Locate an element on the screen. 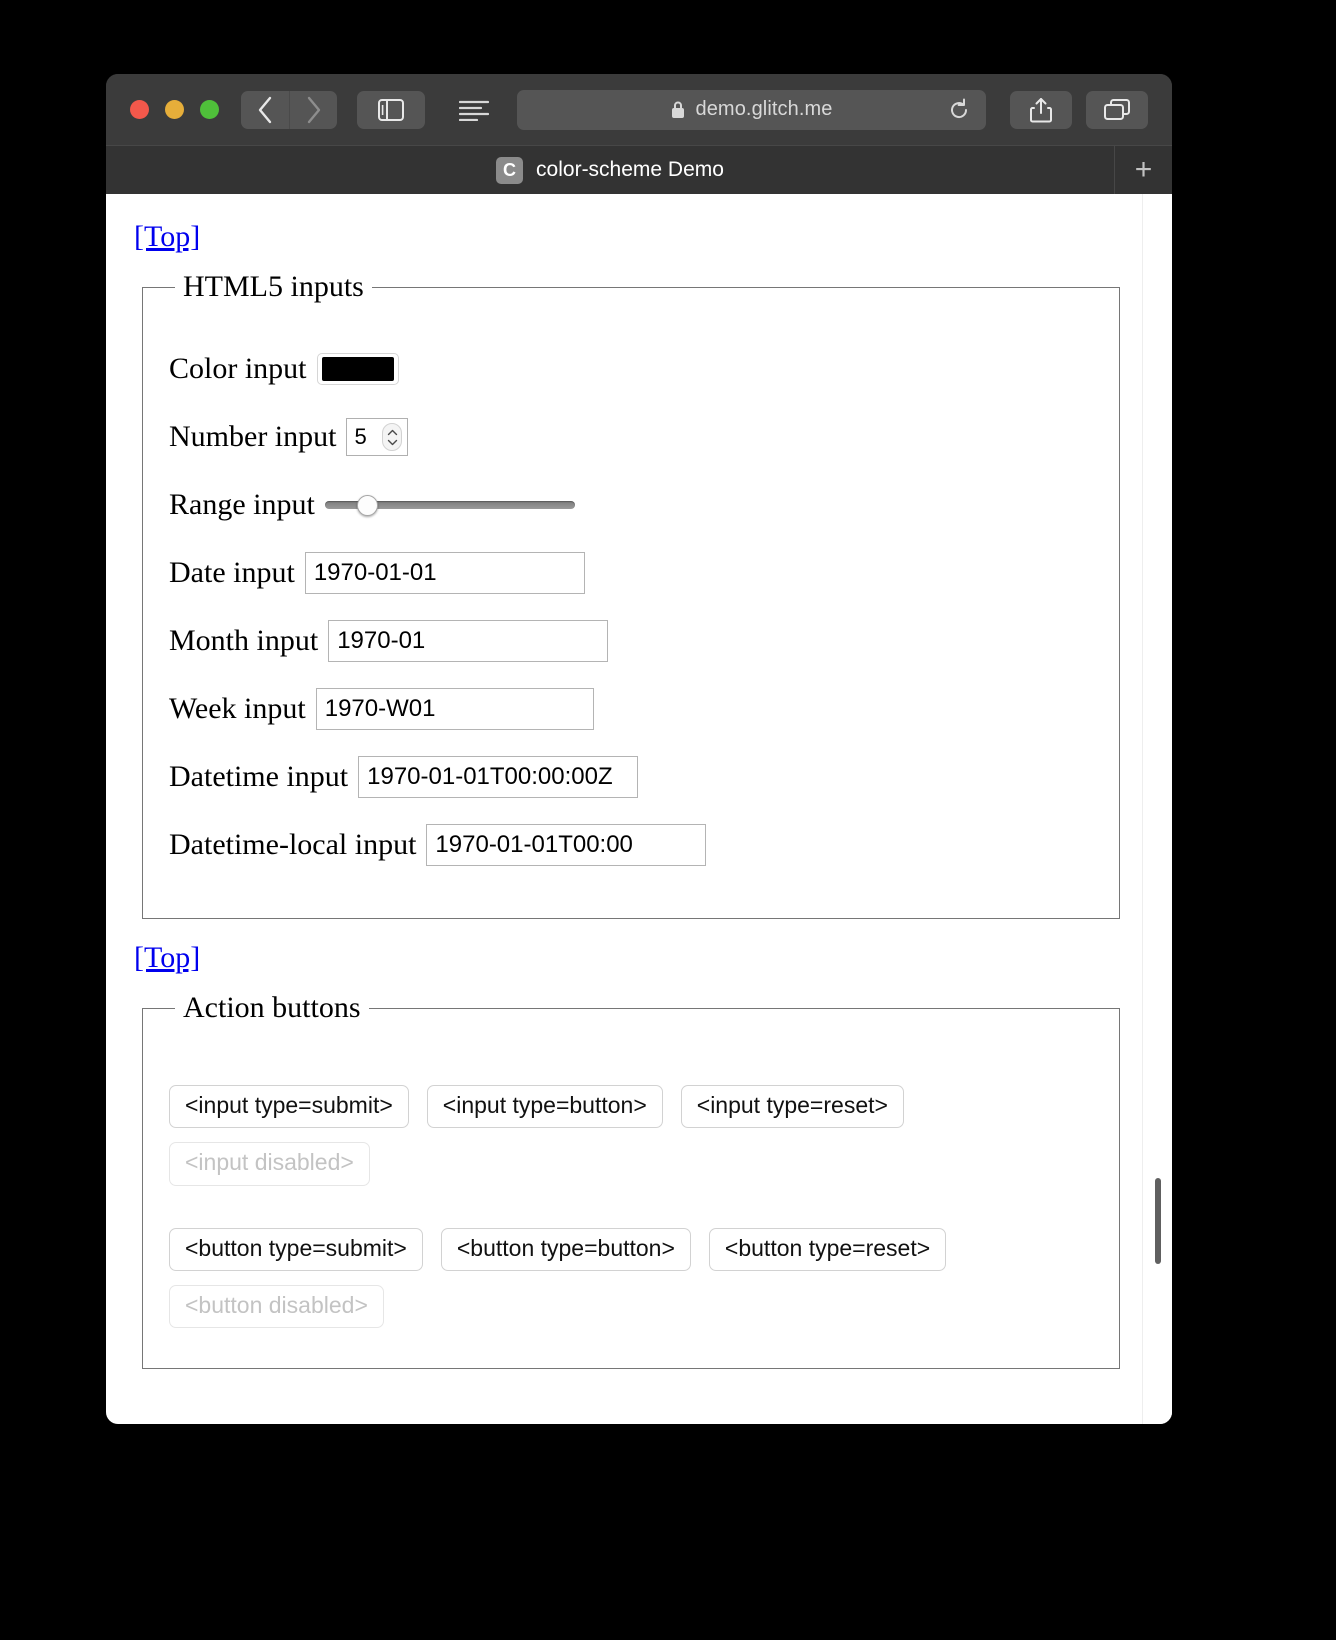 The image size is (1336, 1640). forward-button is located at coordinates (313, 109).